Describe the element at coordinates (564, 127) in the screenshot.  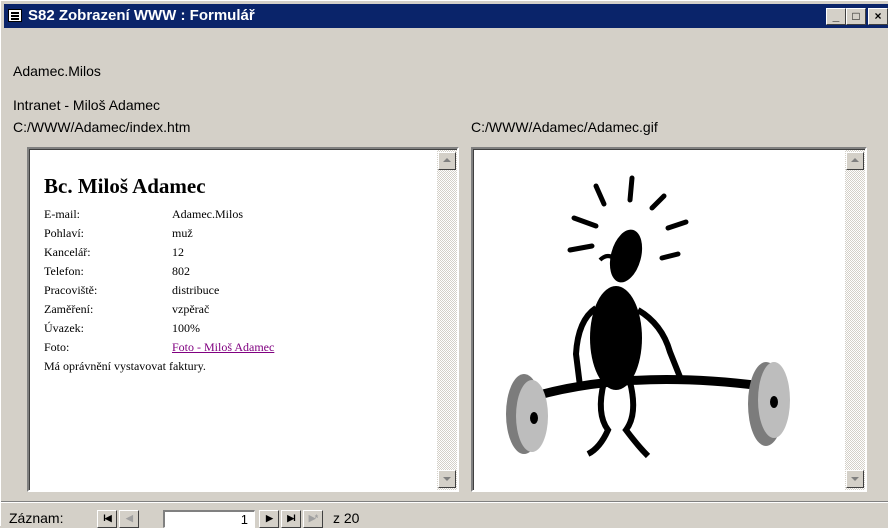
I see `image-path-field: C:/WWW/Adamec/Adamec.gif` at that location.